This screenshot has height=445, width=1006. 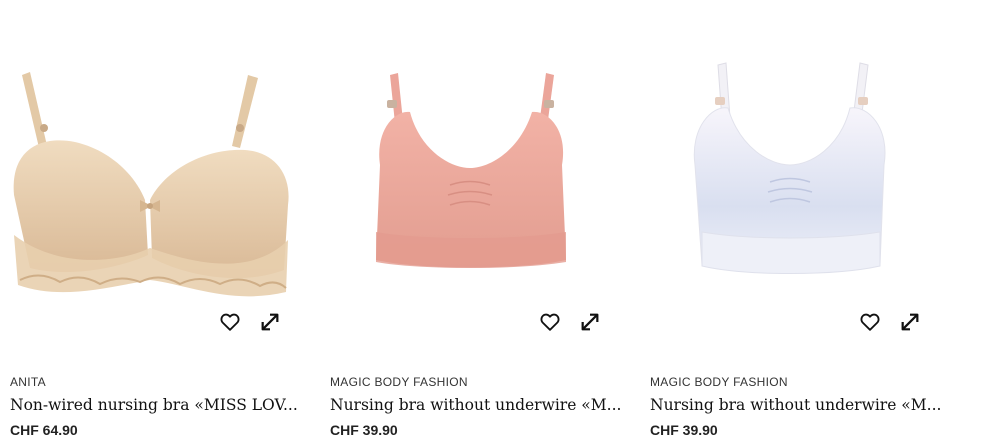 I want to click on product-price: CHF 64.90, so click(x=44, y=430).